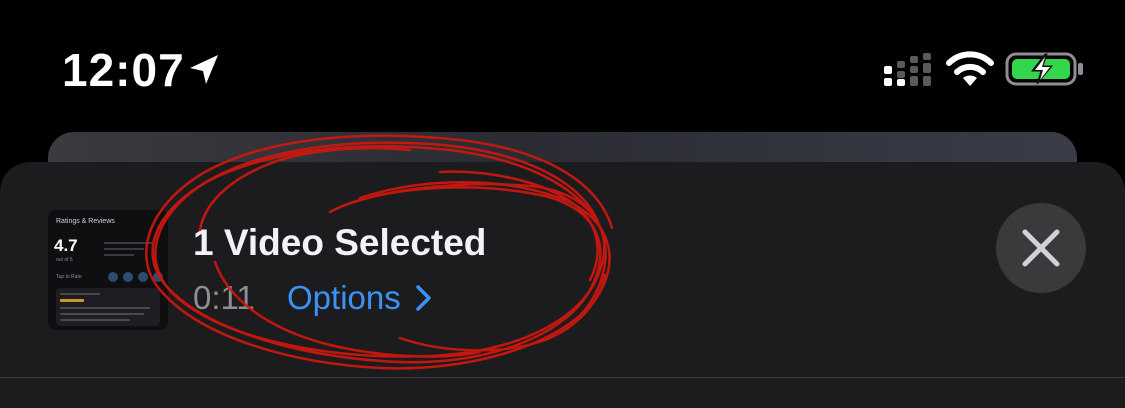 The width and height of the screenshot is (1125, 408). I want to click on status-time: 12:07, so click(123, 70).